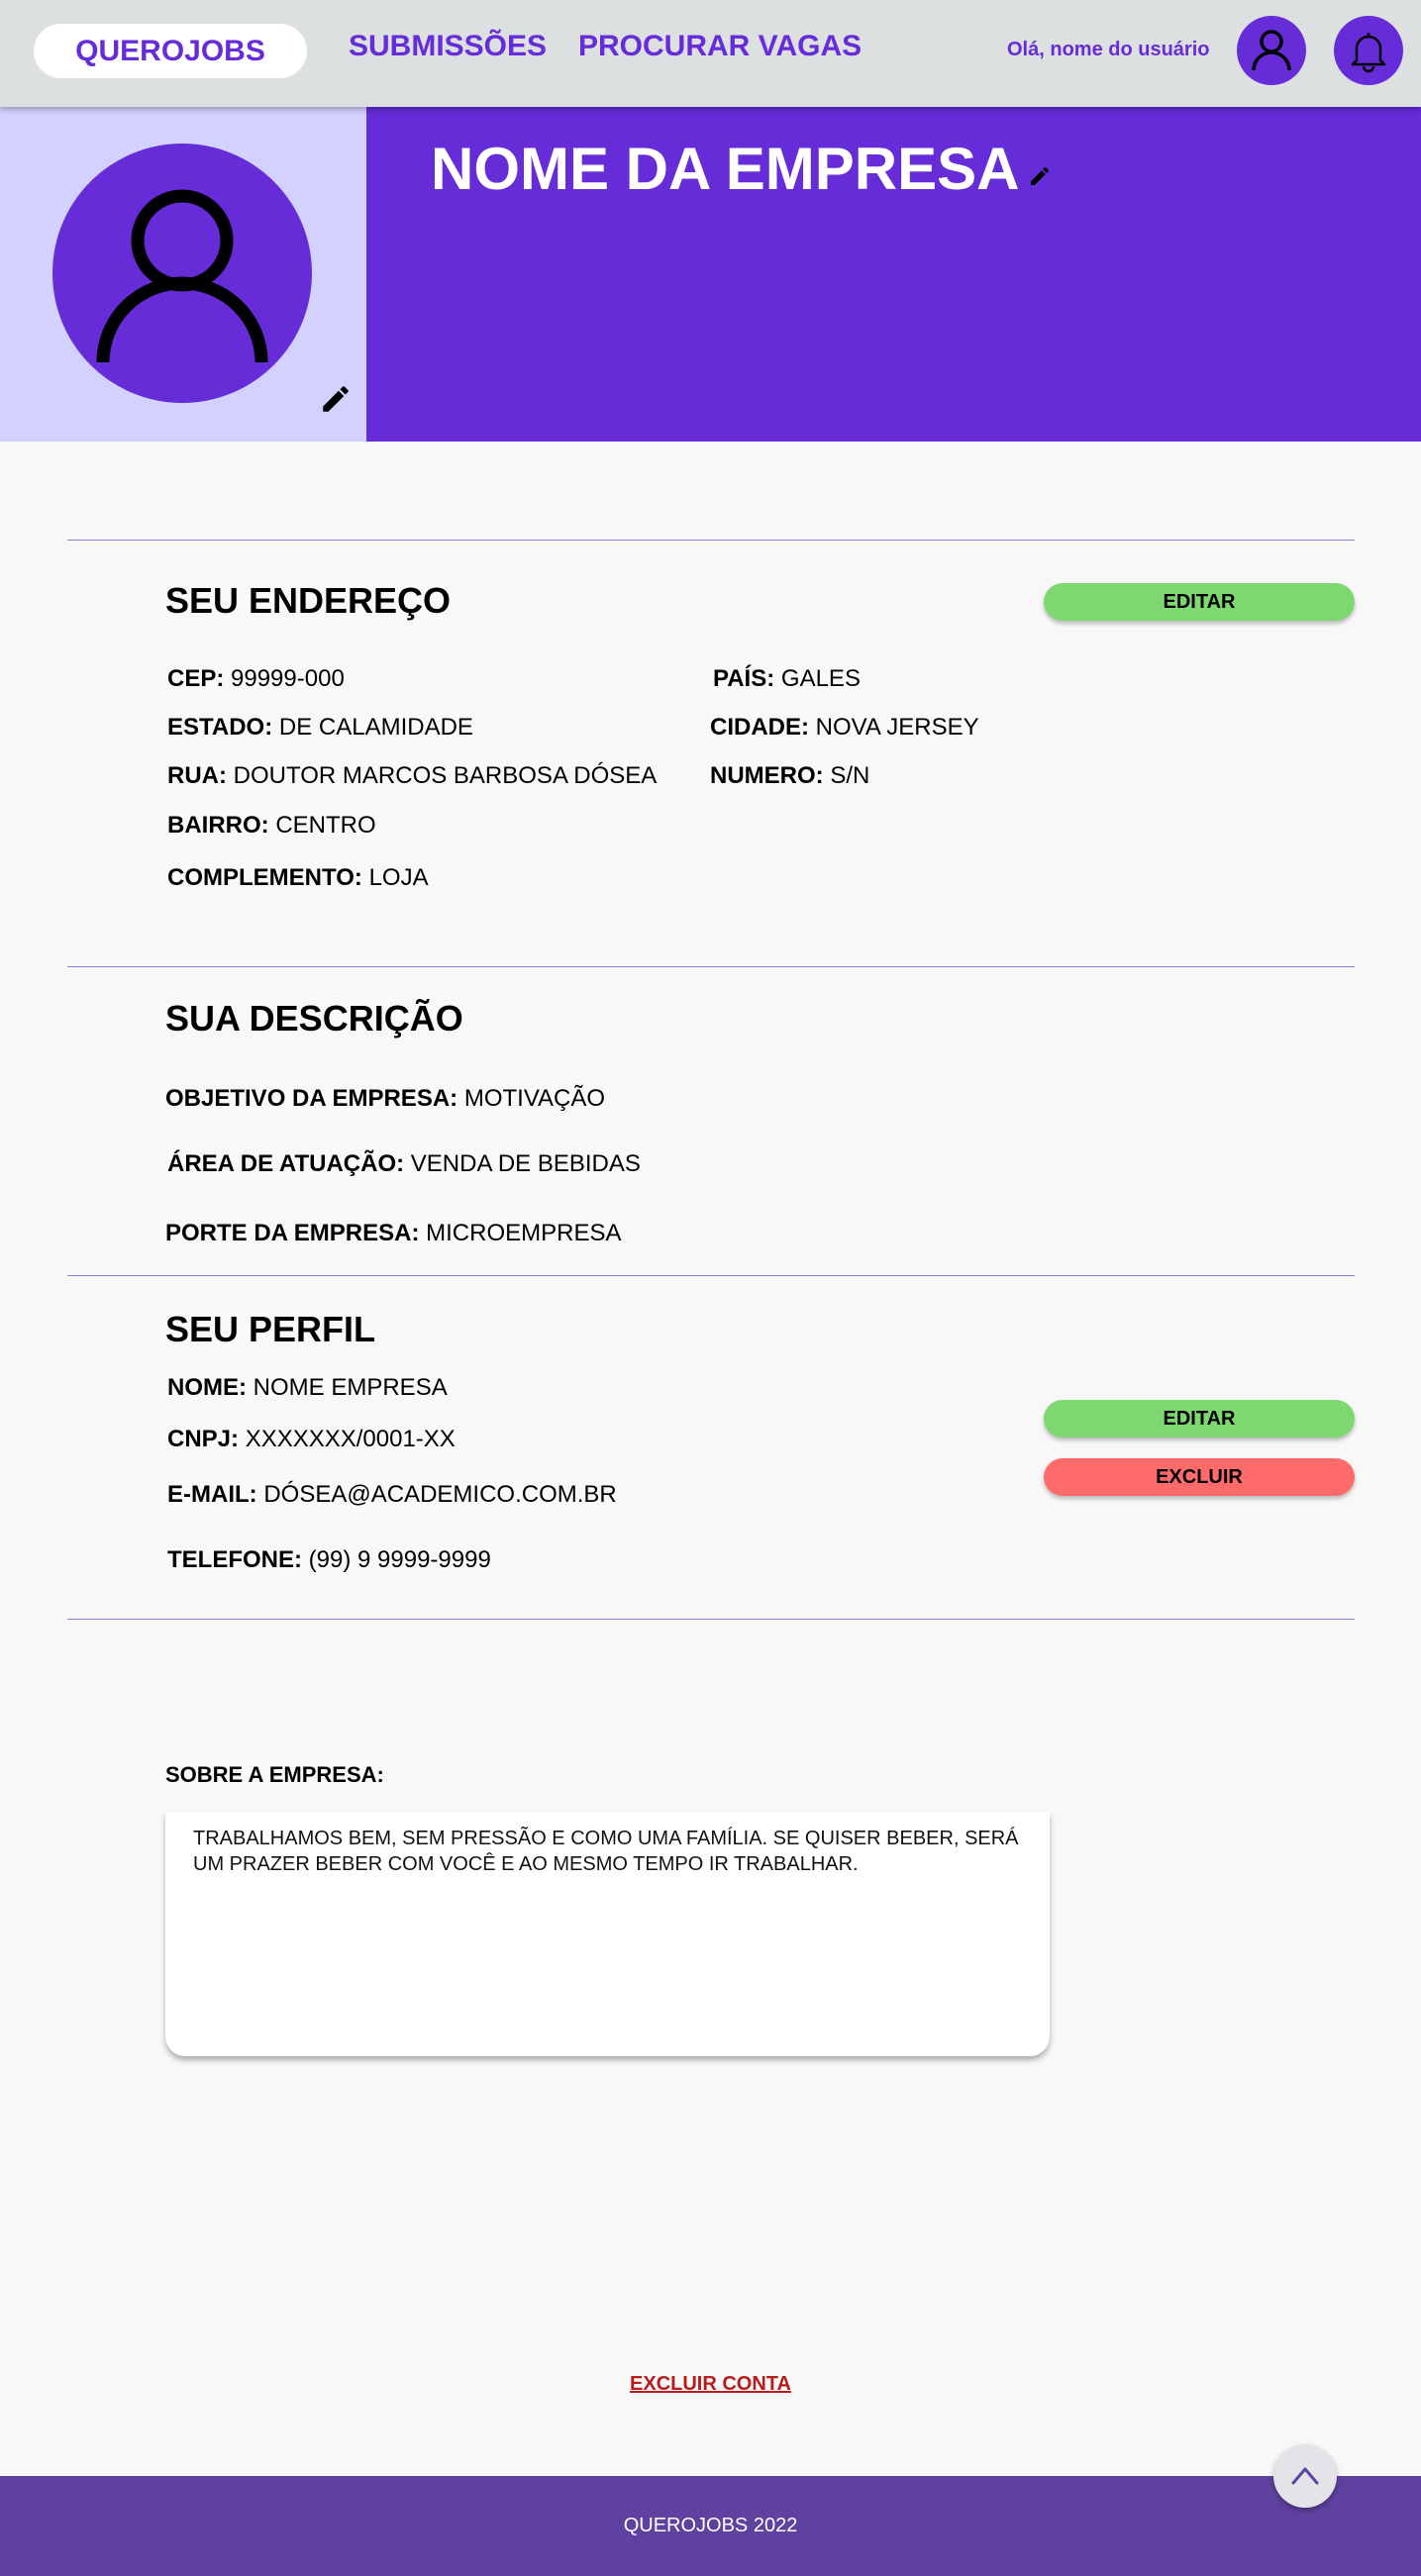  I want to click on footer: QUEROJOBS 2022, so click(710, 2526).